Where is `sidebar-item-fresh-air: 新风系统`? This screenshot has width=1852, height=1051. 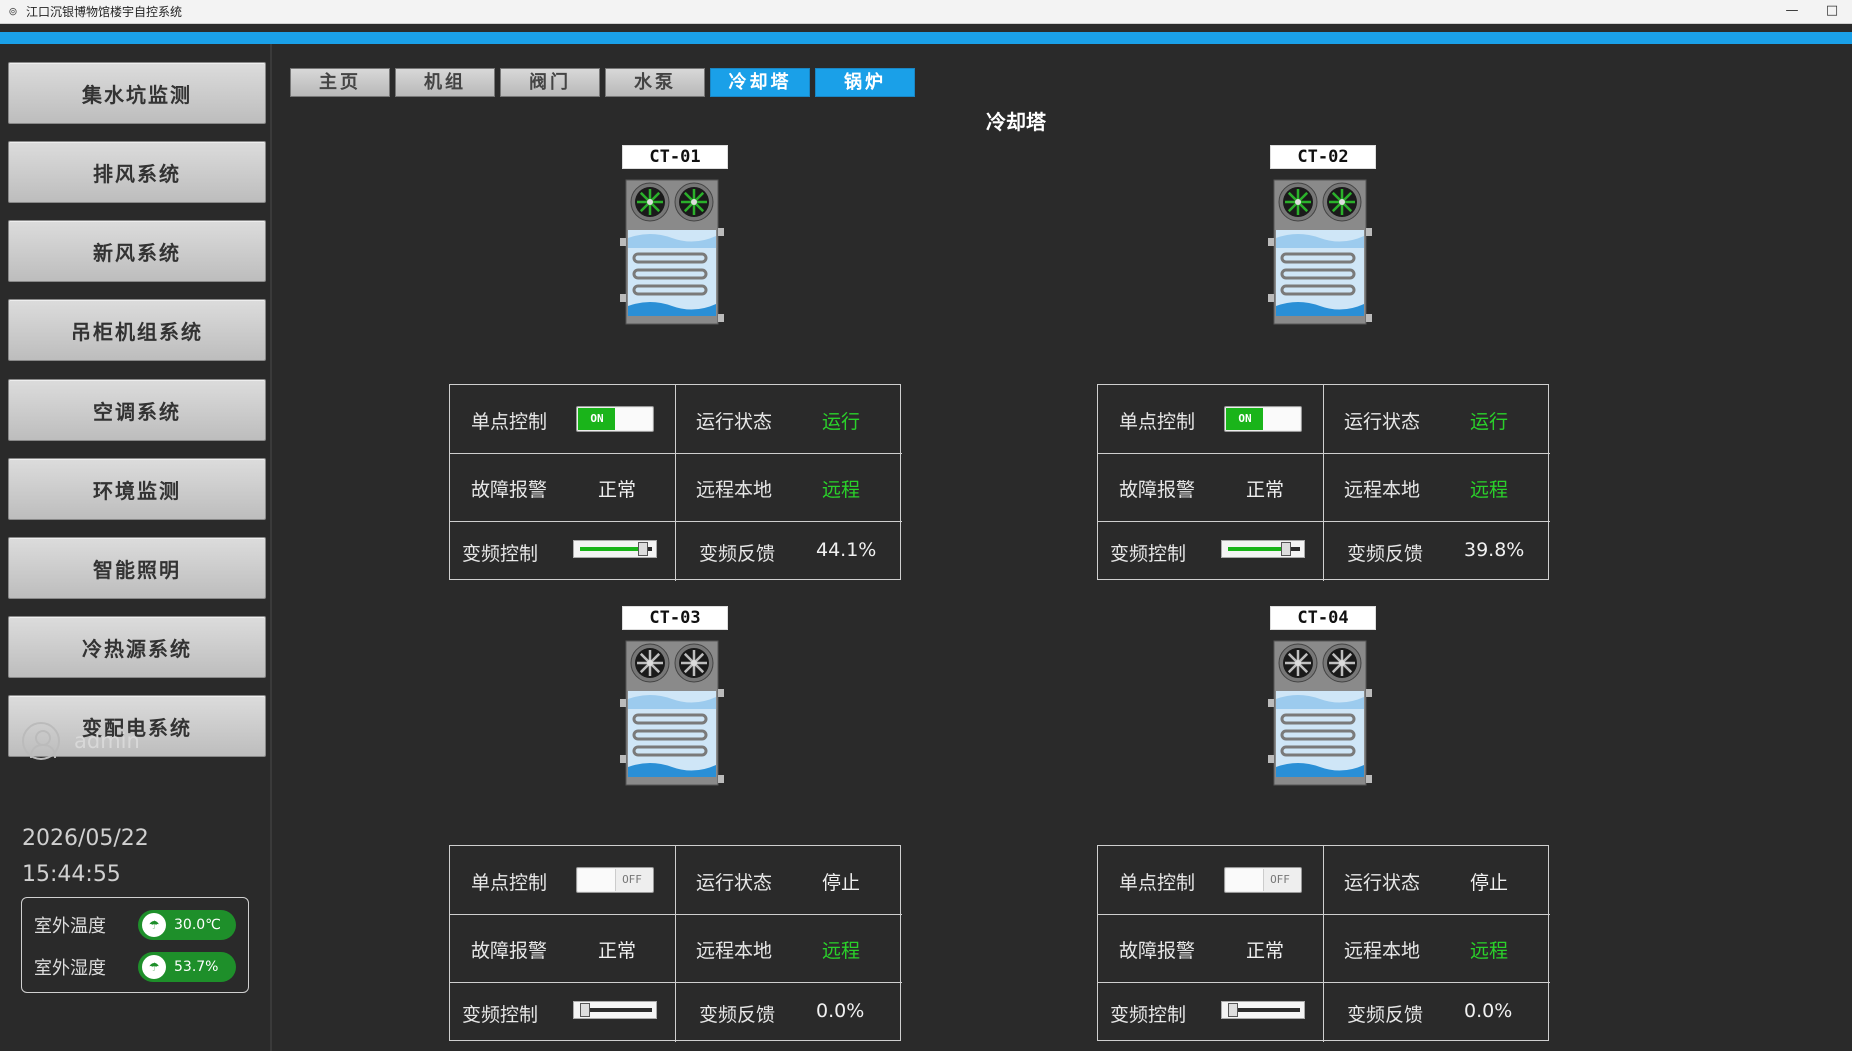
sidebar-item-fresh-air: 新风系统 is located at coordinates (137, 251).